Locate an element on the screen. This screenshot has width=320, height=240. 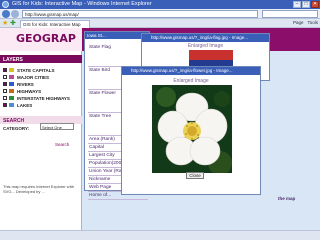
layer-item-state-capitals: STATE CAPITALS is located at coordinates (42, 70).